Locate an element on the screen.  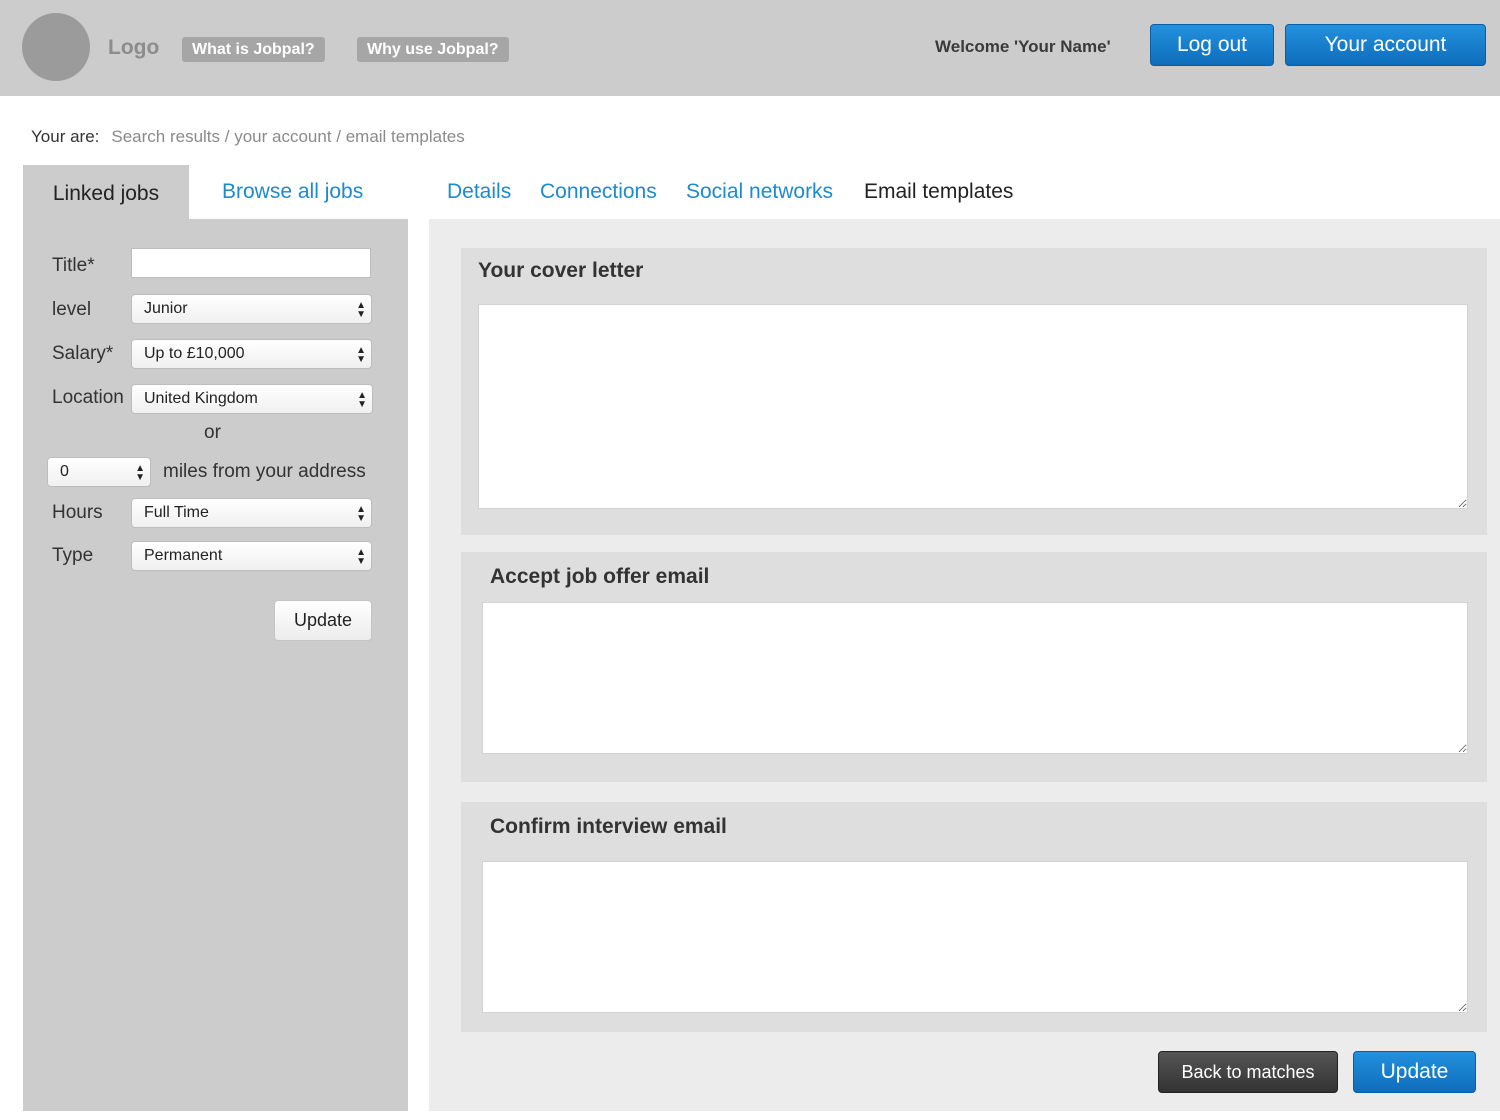
miles-label: miles from your address is located at coordinates (264, 471).